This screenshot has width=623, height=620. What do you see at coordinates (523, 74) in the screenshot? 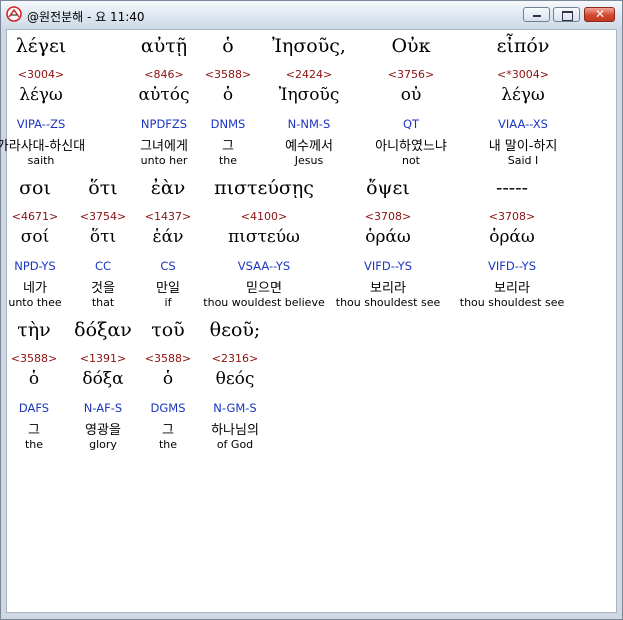
I see `strong-number: <*3004>` at bounding box center [523, 74].